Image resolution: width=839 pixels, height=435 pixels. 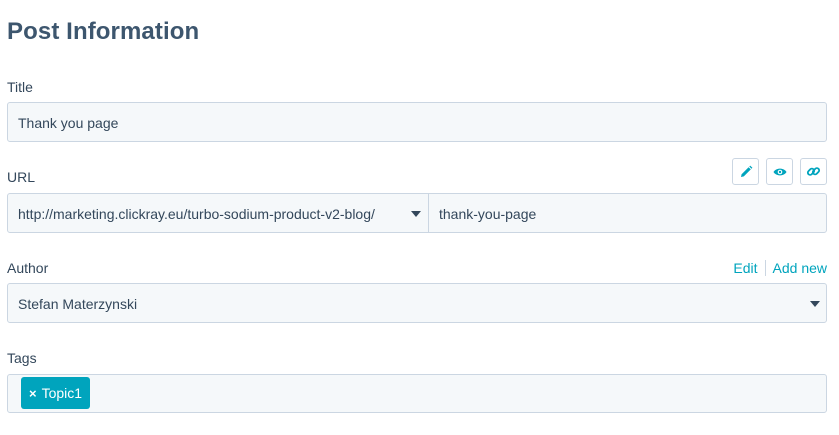 What do you see at coordinates (28, 268) in the screenshot?
I see `author-label: Author` at bounding box center [28, 268].